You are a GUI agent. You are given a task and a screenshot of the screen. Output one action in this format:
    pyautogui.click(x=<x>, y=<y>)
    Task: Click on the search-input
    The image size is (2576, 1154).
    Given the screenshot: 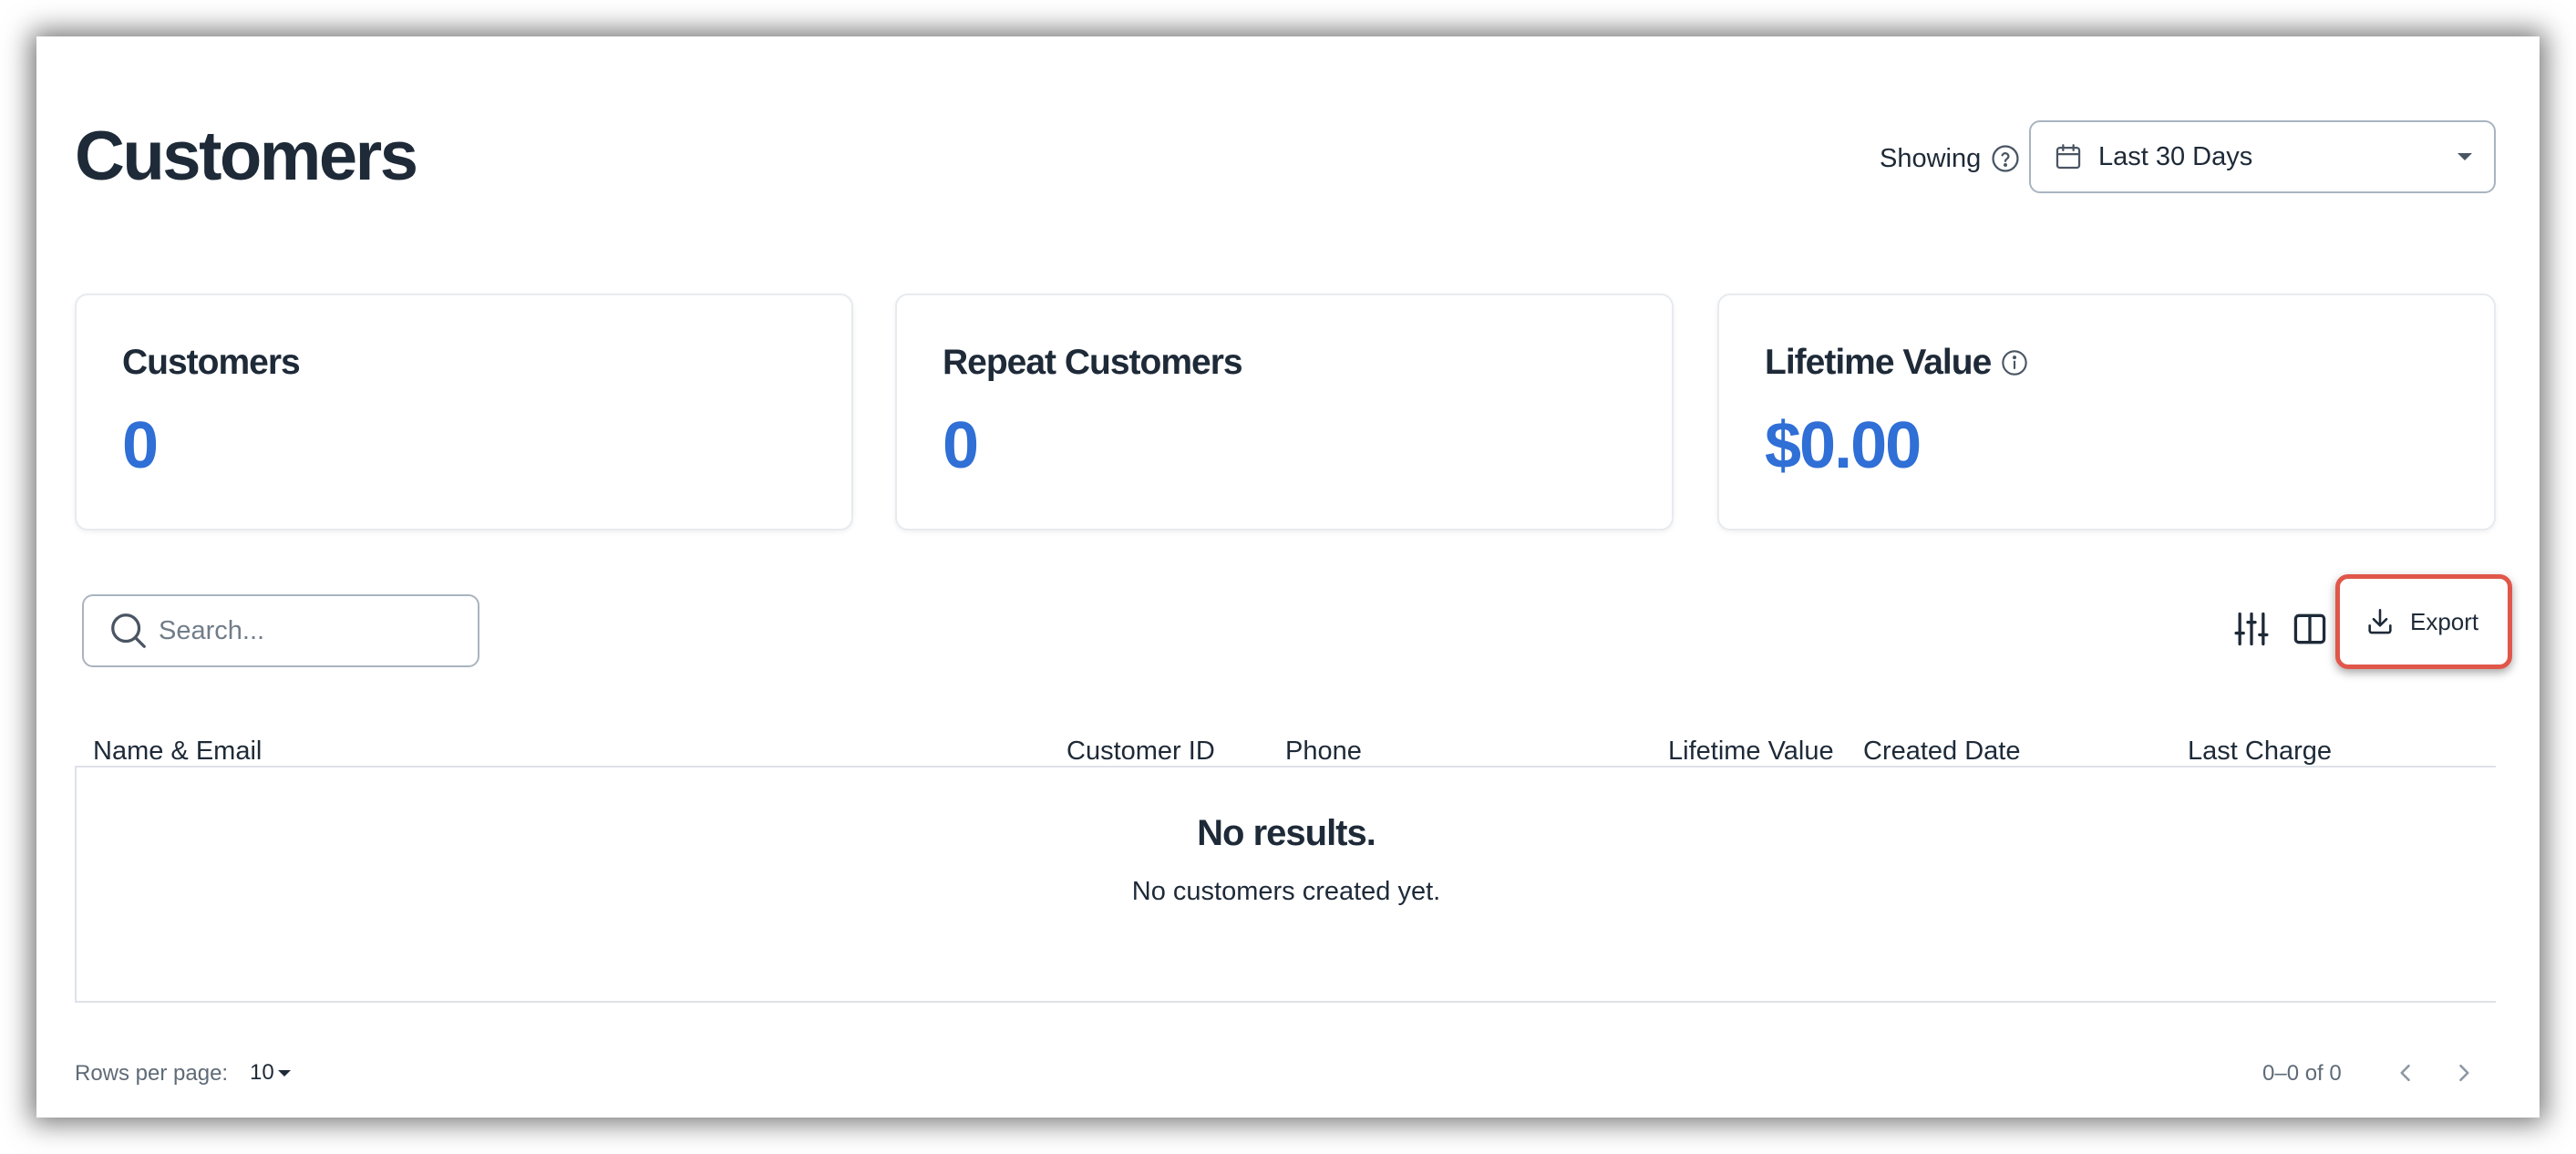 What is the action you would take?
    pyautogui.click(x=304, y=630)
    